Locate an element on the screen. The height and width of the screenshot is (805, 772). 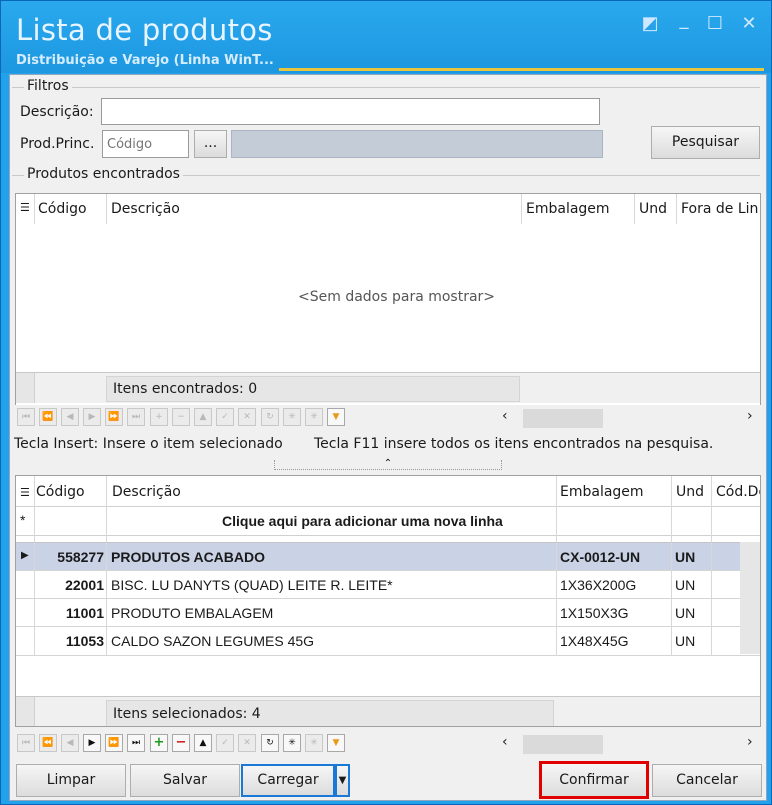
found-count-label: Itens encontrados: 0 is located at coordinates (185, 389).